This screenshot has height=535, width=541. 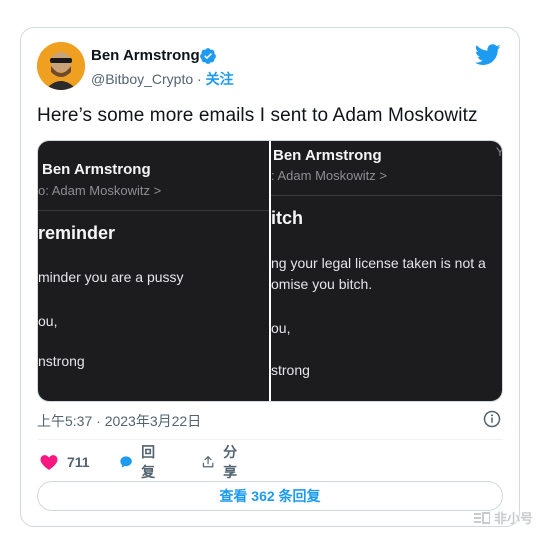 What do you see at coordinates (208, 56) in the screenshot?
I see `verified-badge-icon` at bounding box center [208, 56].